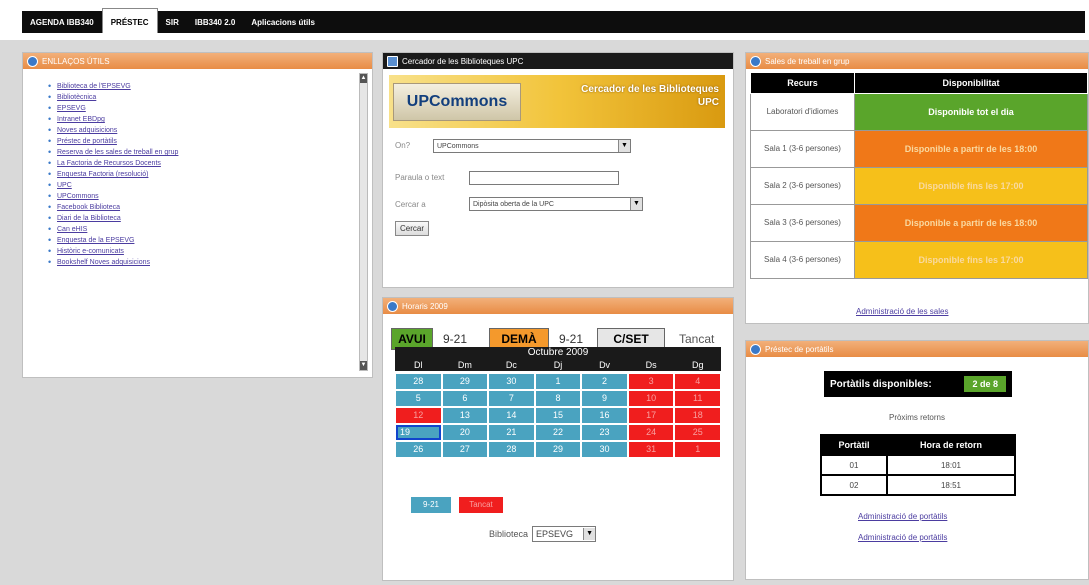 This screenshot has height=585, width=1089. Describe the element at coordinates (697, 415) in the screenshot. I see `calendar-day: 18` at that location.